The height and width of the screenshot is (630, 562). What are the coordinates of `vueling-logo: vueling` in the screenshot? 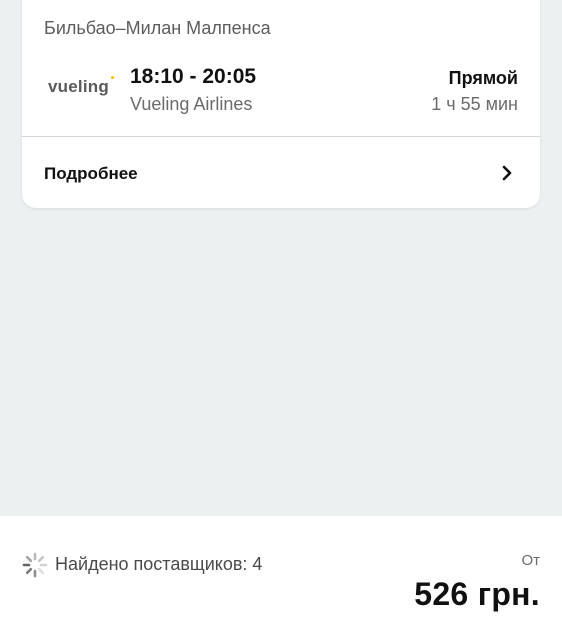 It's located at (81, 86).